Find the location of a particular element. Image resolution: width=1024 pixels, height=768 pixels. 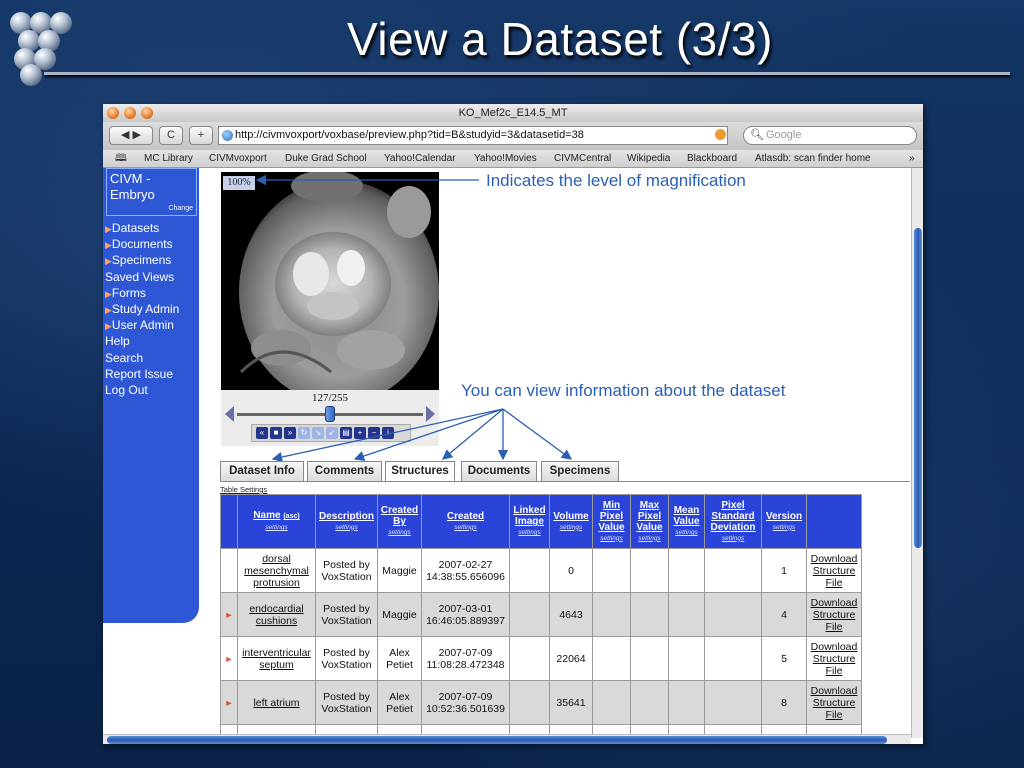

version-column-link: Version is located at coordinates (784, 516).